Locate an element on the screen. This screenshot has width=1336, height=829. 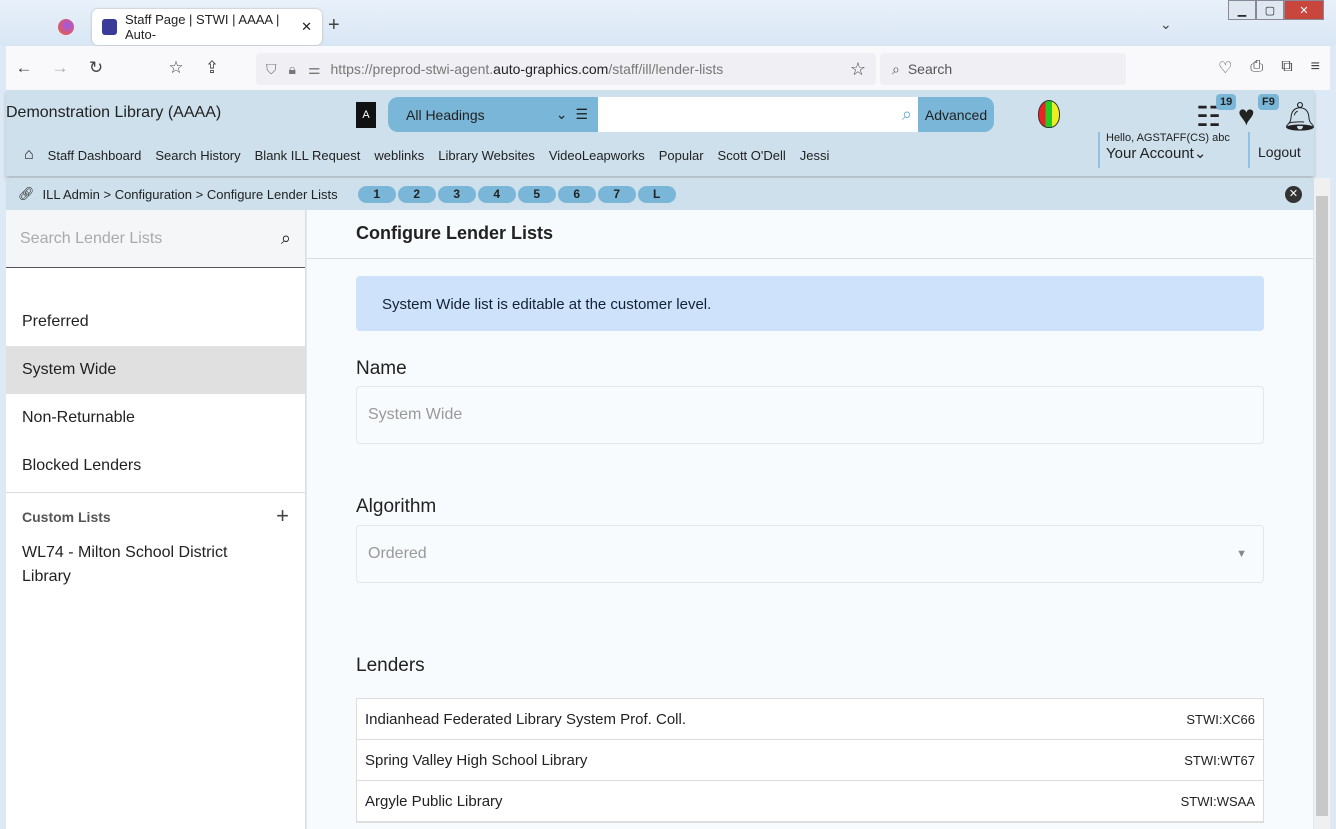
maximize-button: ▢ is located at coordinates (1270, 10).